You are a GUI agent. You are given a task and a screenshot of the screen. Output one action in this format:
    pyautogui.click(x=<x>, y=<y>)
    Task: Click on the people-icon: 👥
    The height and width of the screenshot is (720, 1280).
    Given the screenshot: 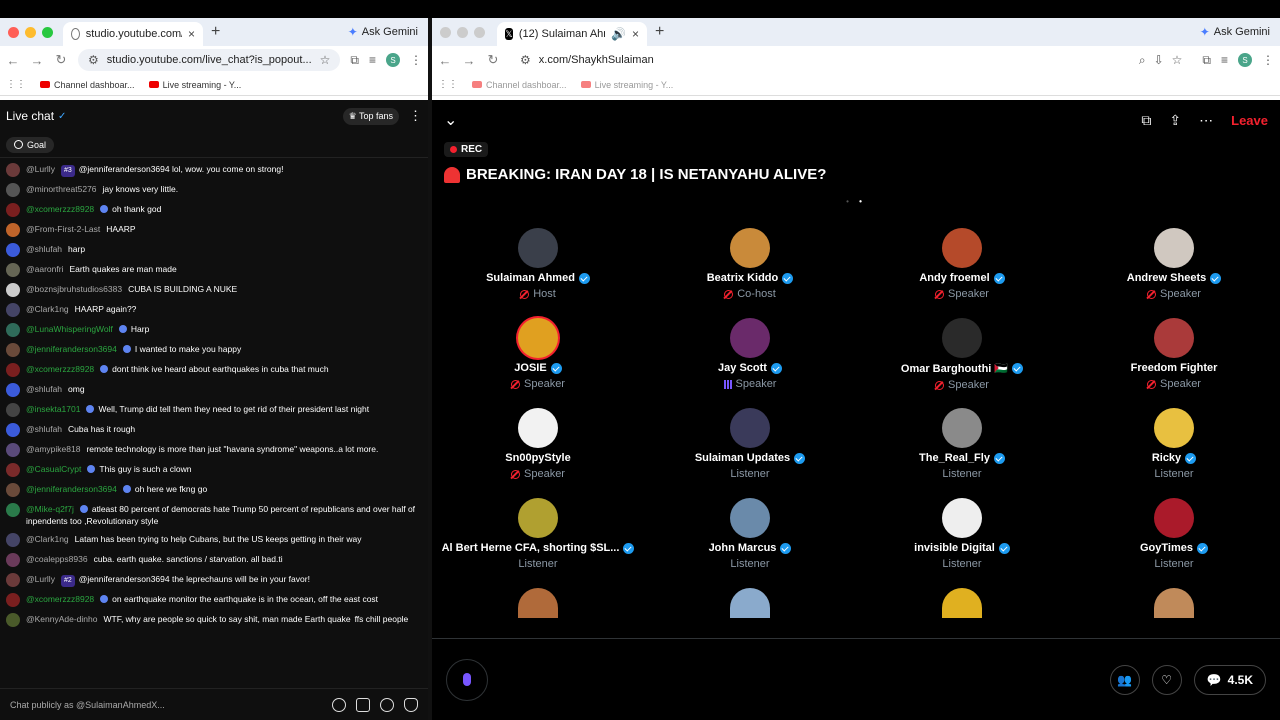 What is the action you would take?
    pyautogui.click(x=1124, y=679)
    